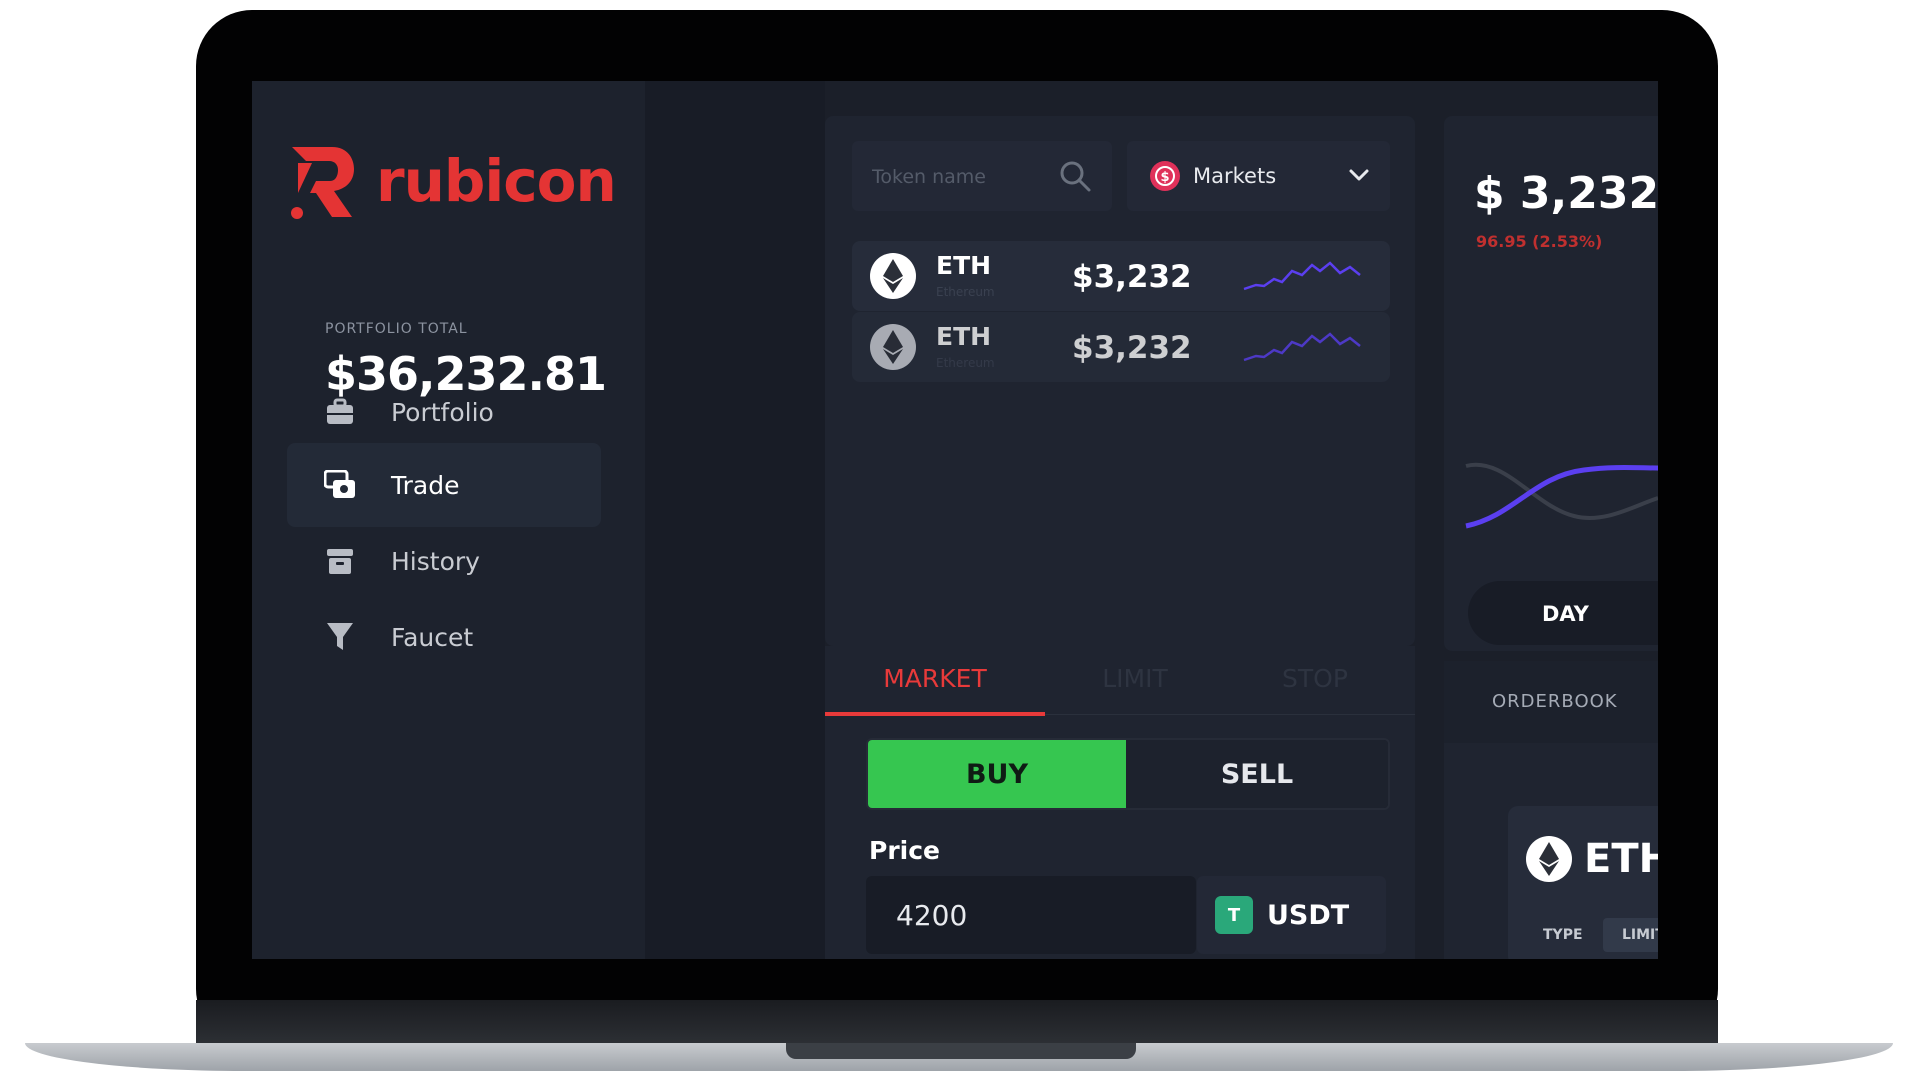 This screenshot has height=1071, width=1906. Describe the element at coordinates (1257, 774) in the screenshot. I see `sell-button: SELL` at that location.